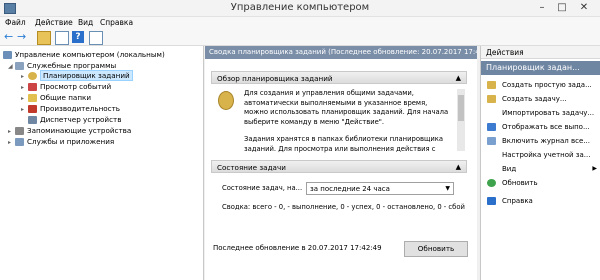 Image resolution: width=600 pixels, height=280 pixels. What do you see at coordinates (19, 131) in the screenshot?
I see `disk-icon` at bounding box center [19, 131].